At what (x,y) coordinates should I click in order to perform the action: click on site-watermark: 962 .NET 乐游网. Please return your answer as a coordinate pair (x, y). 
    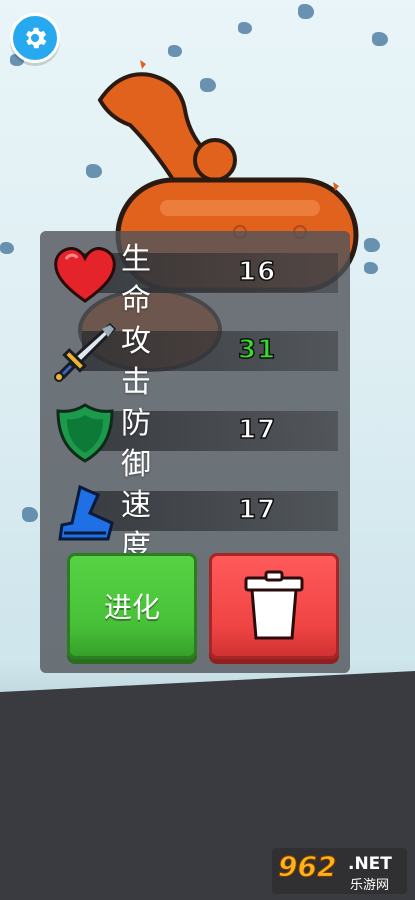
    Looking at the image, I should click on (339, 871).